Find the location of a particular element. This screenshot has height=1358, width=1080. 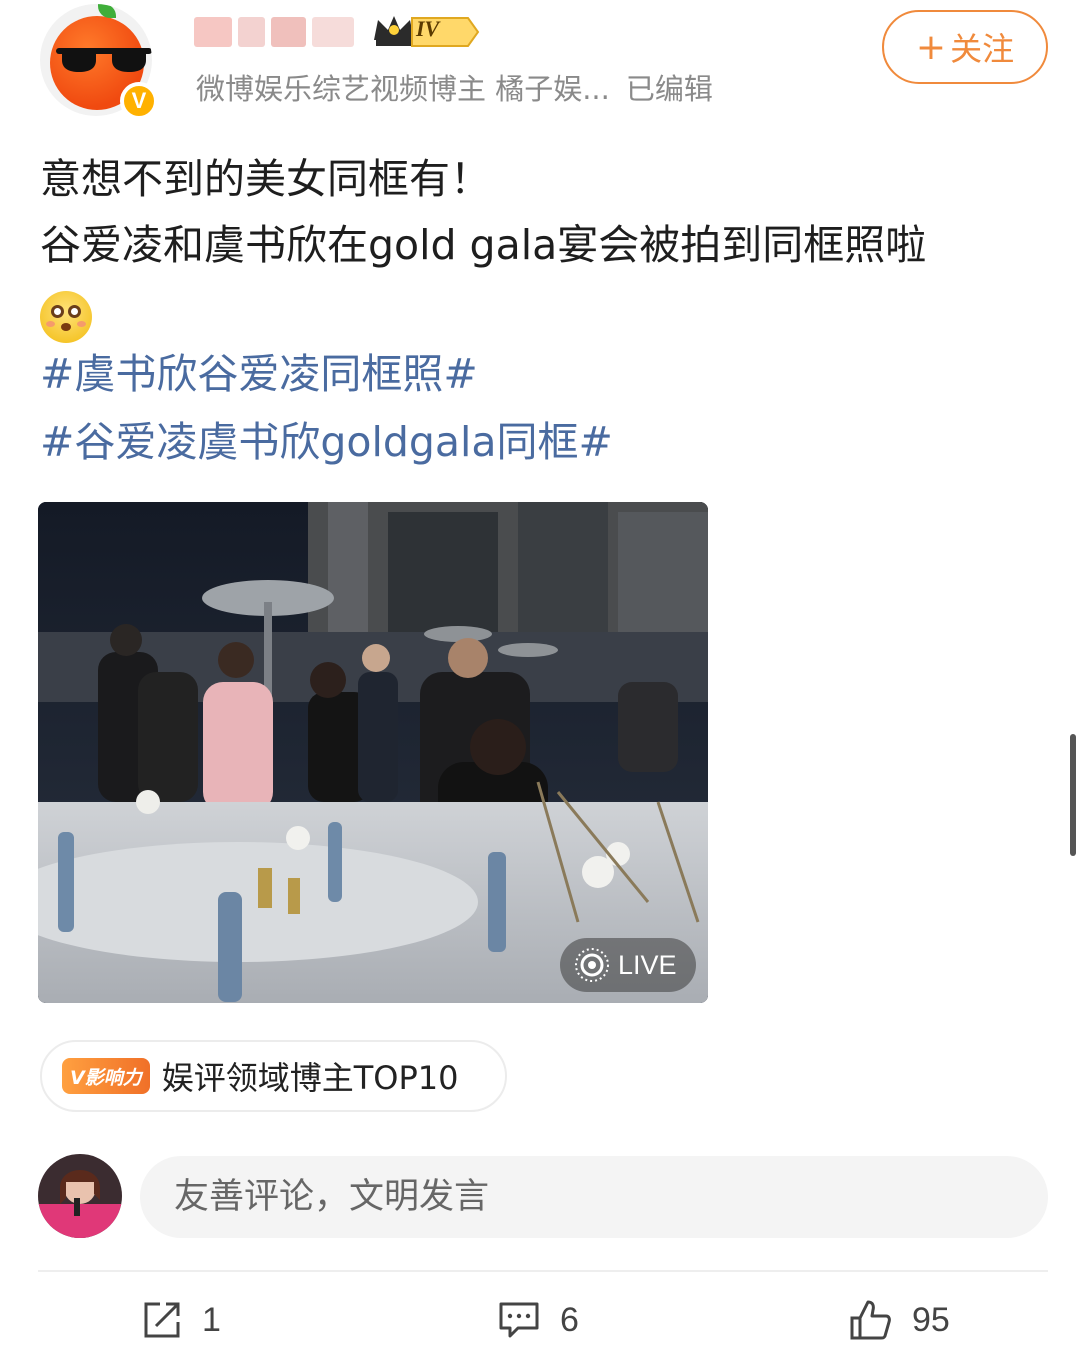

author-avatar: V is located at coordinates (99, 62).